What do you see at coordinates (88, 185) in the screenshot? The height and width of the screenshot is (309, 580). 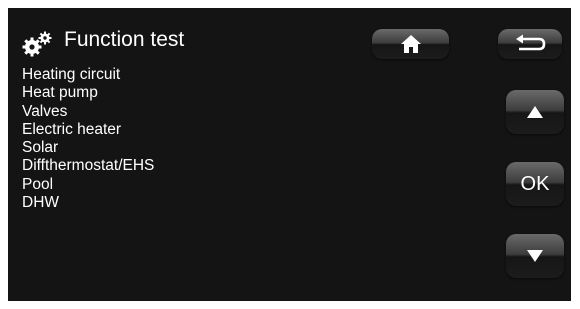 I see `menu-item-pool: Pool` at bounding box center [88, 185].